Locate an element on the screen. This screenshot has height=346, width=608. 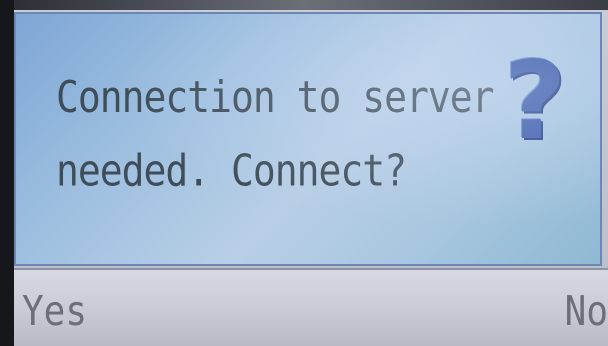
no-softkey-button: No is located at coordinates (586, 311).